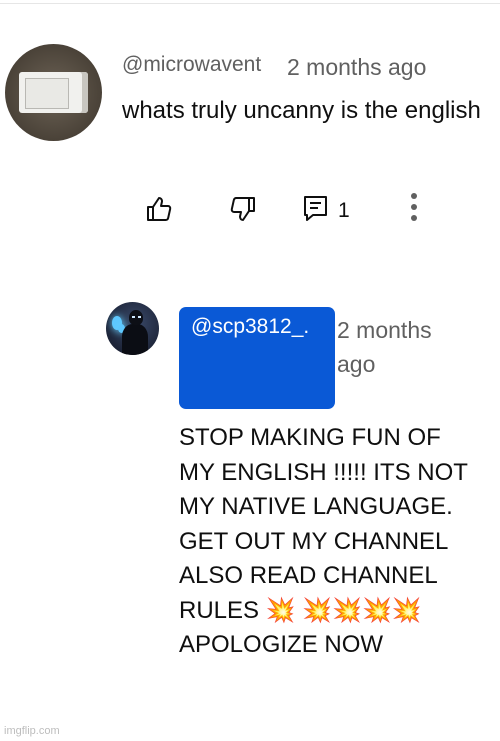  I want to click on watermark: imgflip.com, so click(32, 731).